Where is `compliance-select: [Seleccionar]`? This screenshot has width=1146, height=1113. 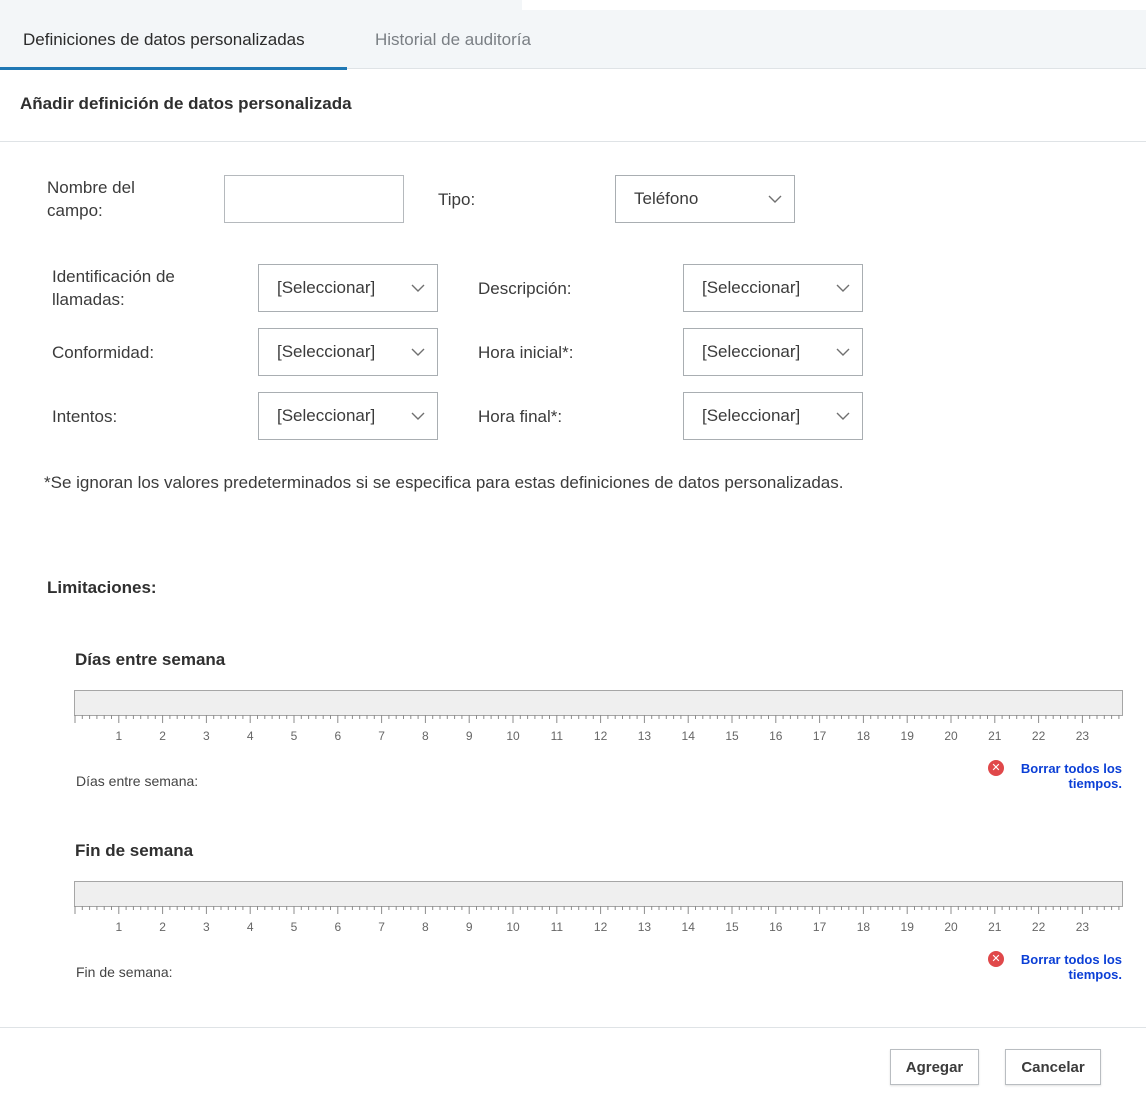
compliance-select: [Seleccionar] is located at coordinates (348, 352).